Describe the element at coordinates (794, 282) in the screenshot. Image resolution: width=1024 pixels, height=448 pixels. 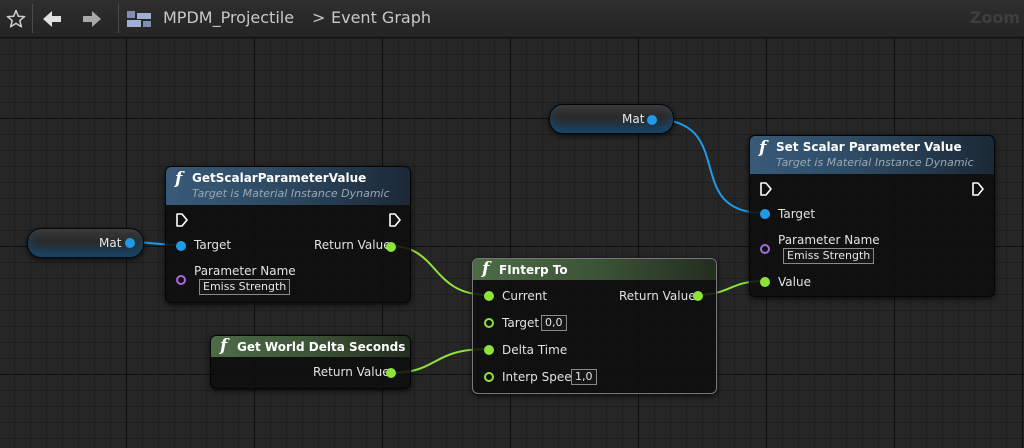
I see `value-pin-label: Value` at that location.